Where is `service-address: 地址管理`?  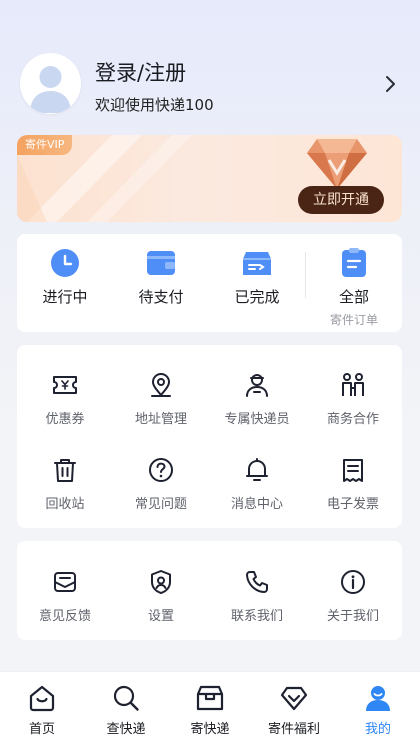 service-address: 地址管理 is located at coordinates (161, 399).